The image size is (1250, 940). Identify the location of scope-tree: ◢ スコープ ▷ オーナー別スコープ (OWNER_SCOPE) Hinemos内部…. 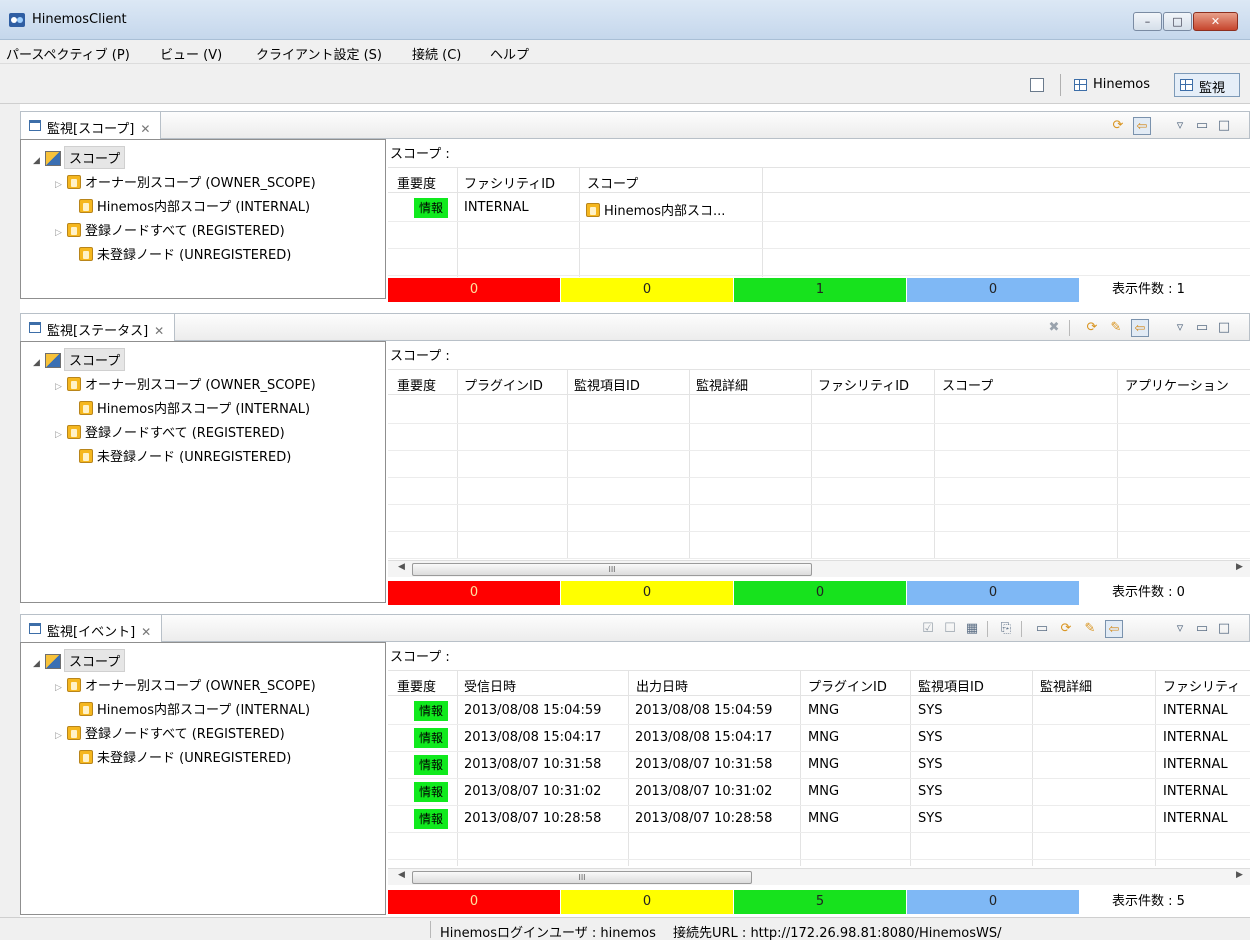
(203, 219).